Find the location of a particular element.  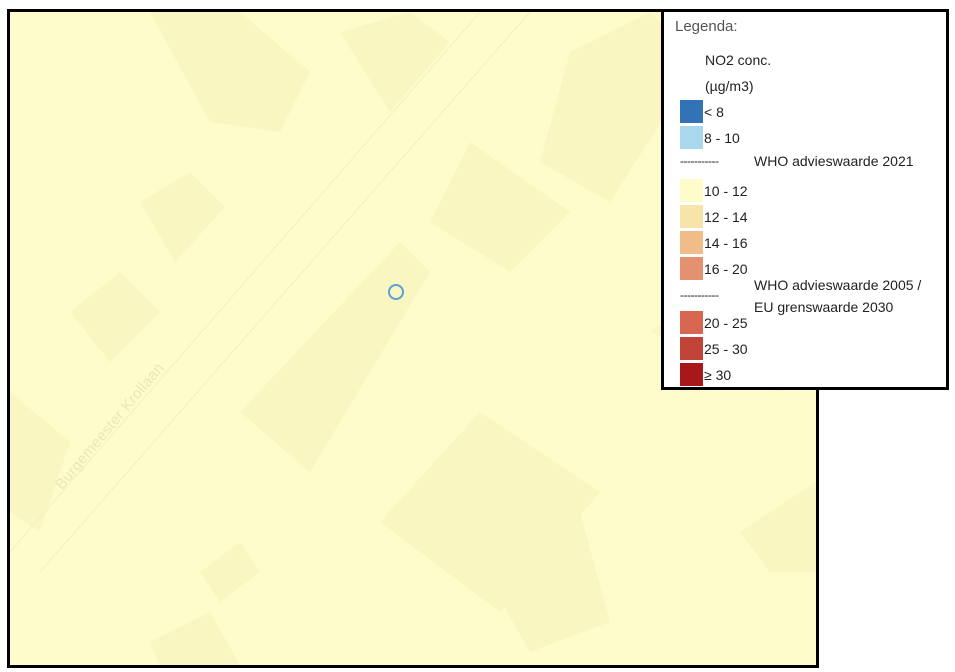

legend-class-label: 8 - 10 is located at coordinates (722, 137).